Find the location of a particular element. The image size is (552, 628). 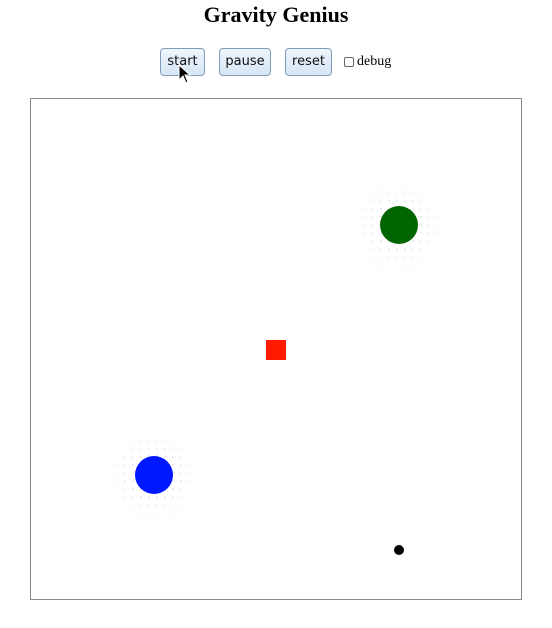

black-particle is located at coordinates (399, 550).